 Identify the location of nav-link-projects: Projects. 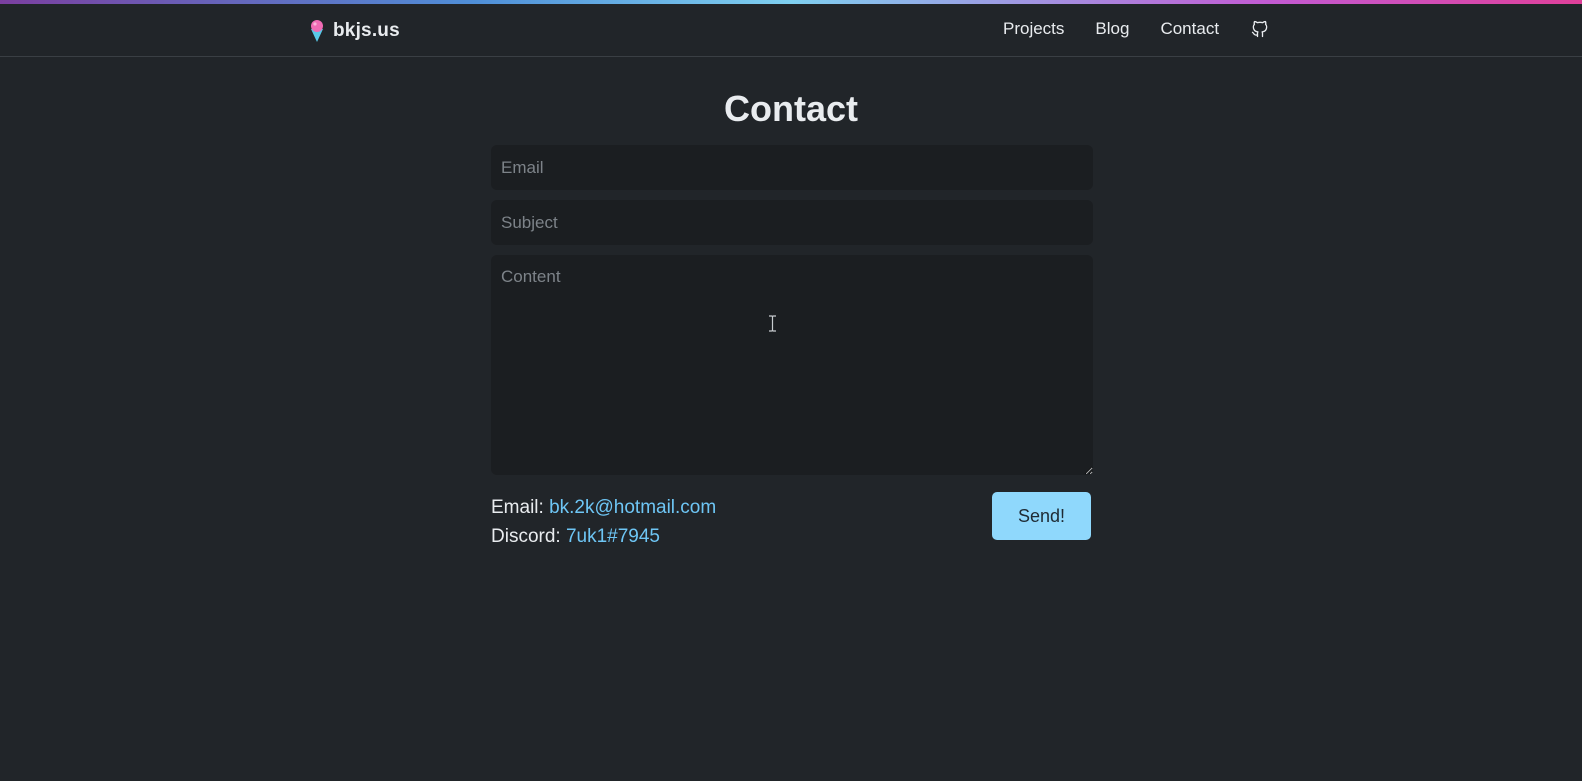
(1033, 29).